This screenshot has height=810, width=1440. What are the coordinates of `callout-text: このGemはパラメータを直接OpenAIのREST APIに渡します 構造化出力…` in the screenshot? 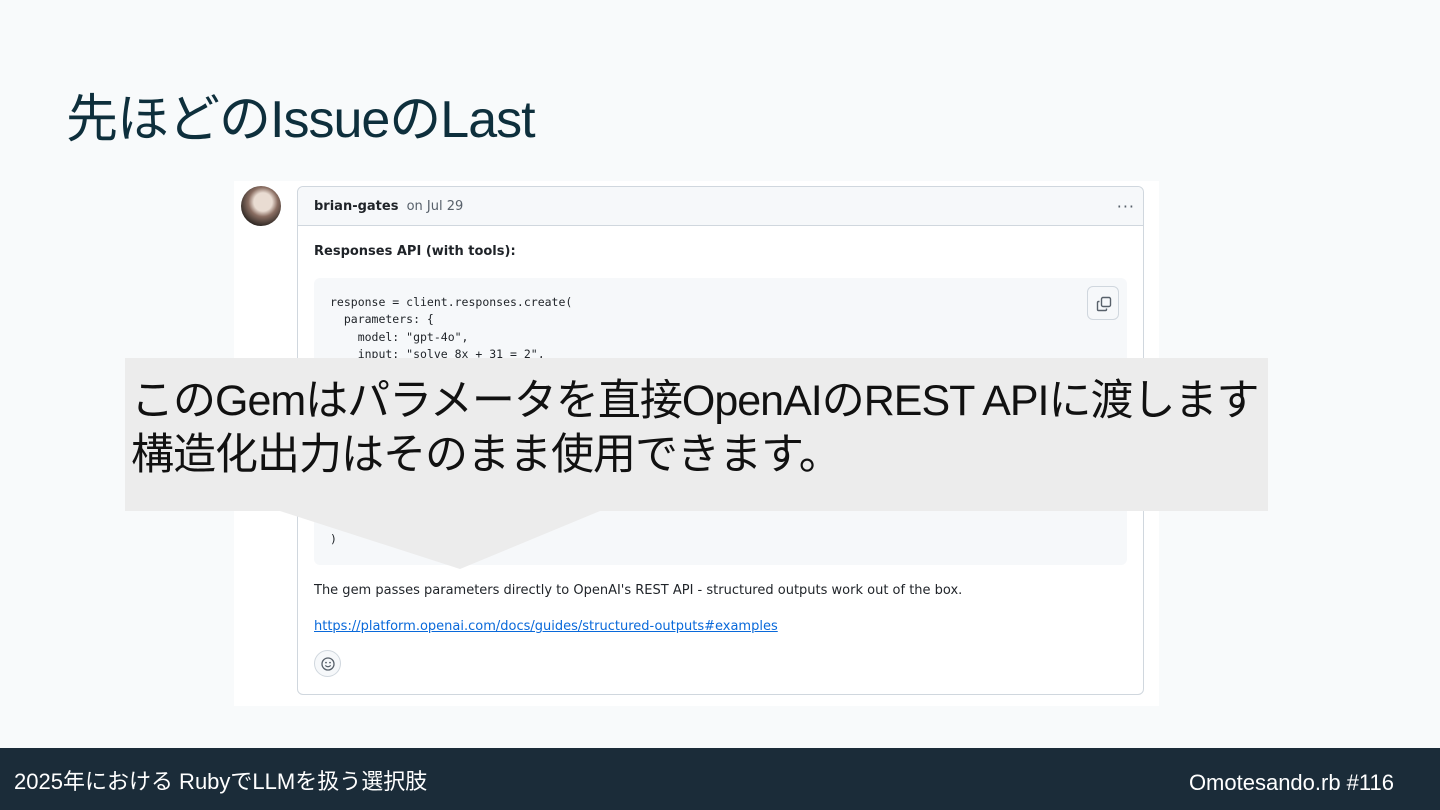 It's located at (695, 428).